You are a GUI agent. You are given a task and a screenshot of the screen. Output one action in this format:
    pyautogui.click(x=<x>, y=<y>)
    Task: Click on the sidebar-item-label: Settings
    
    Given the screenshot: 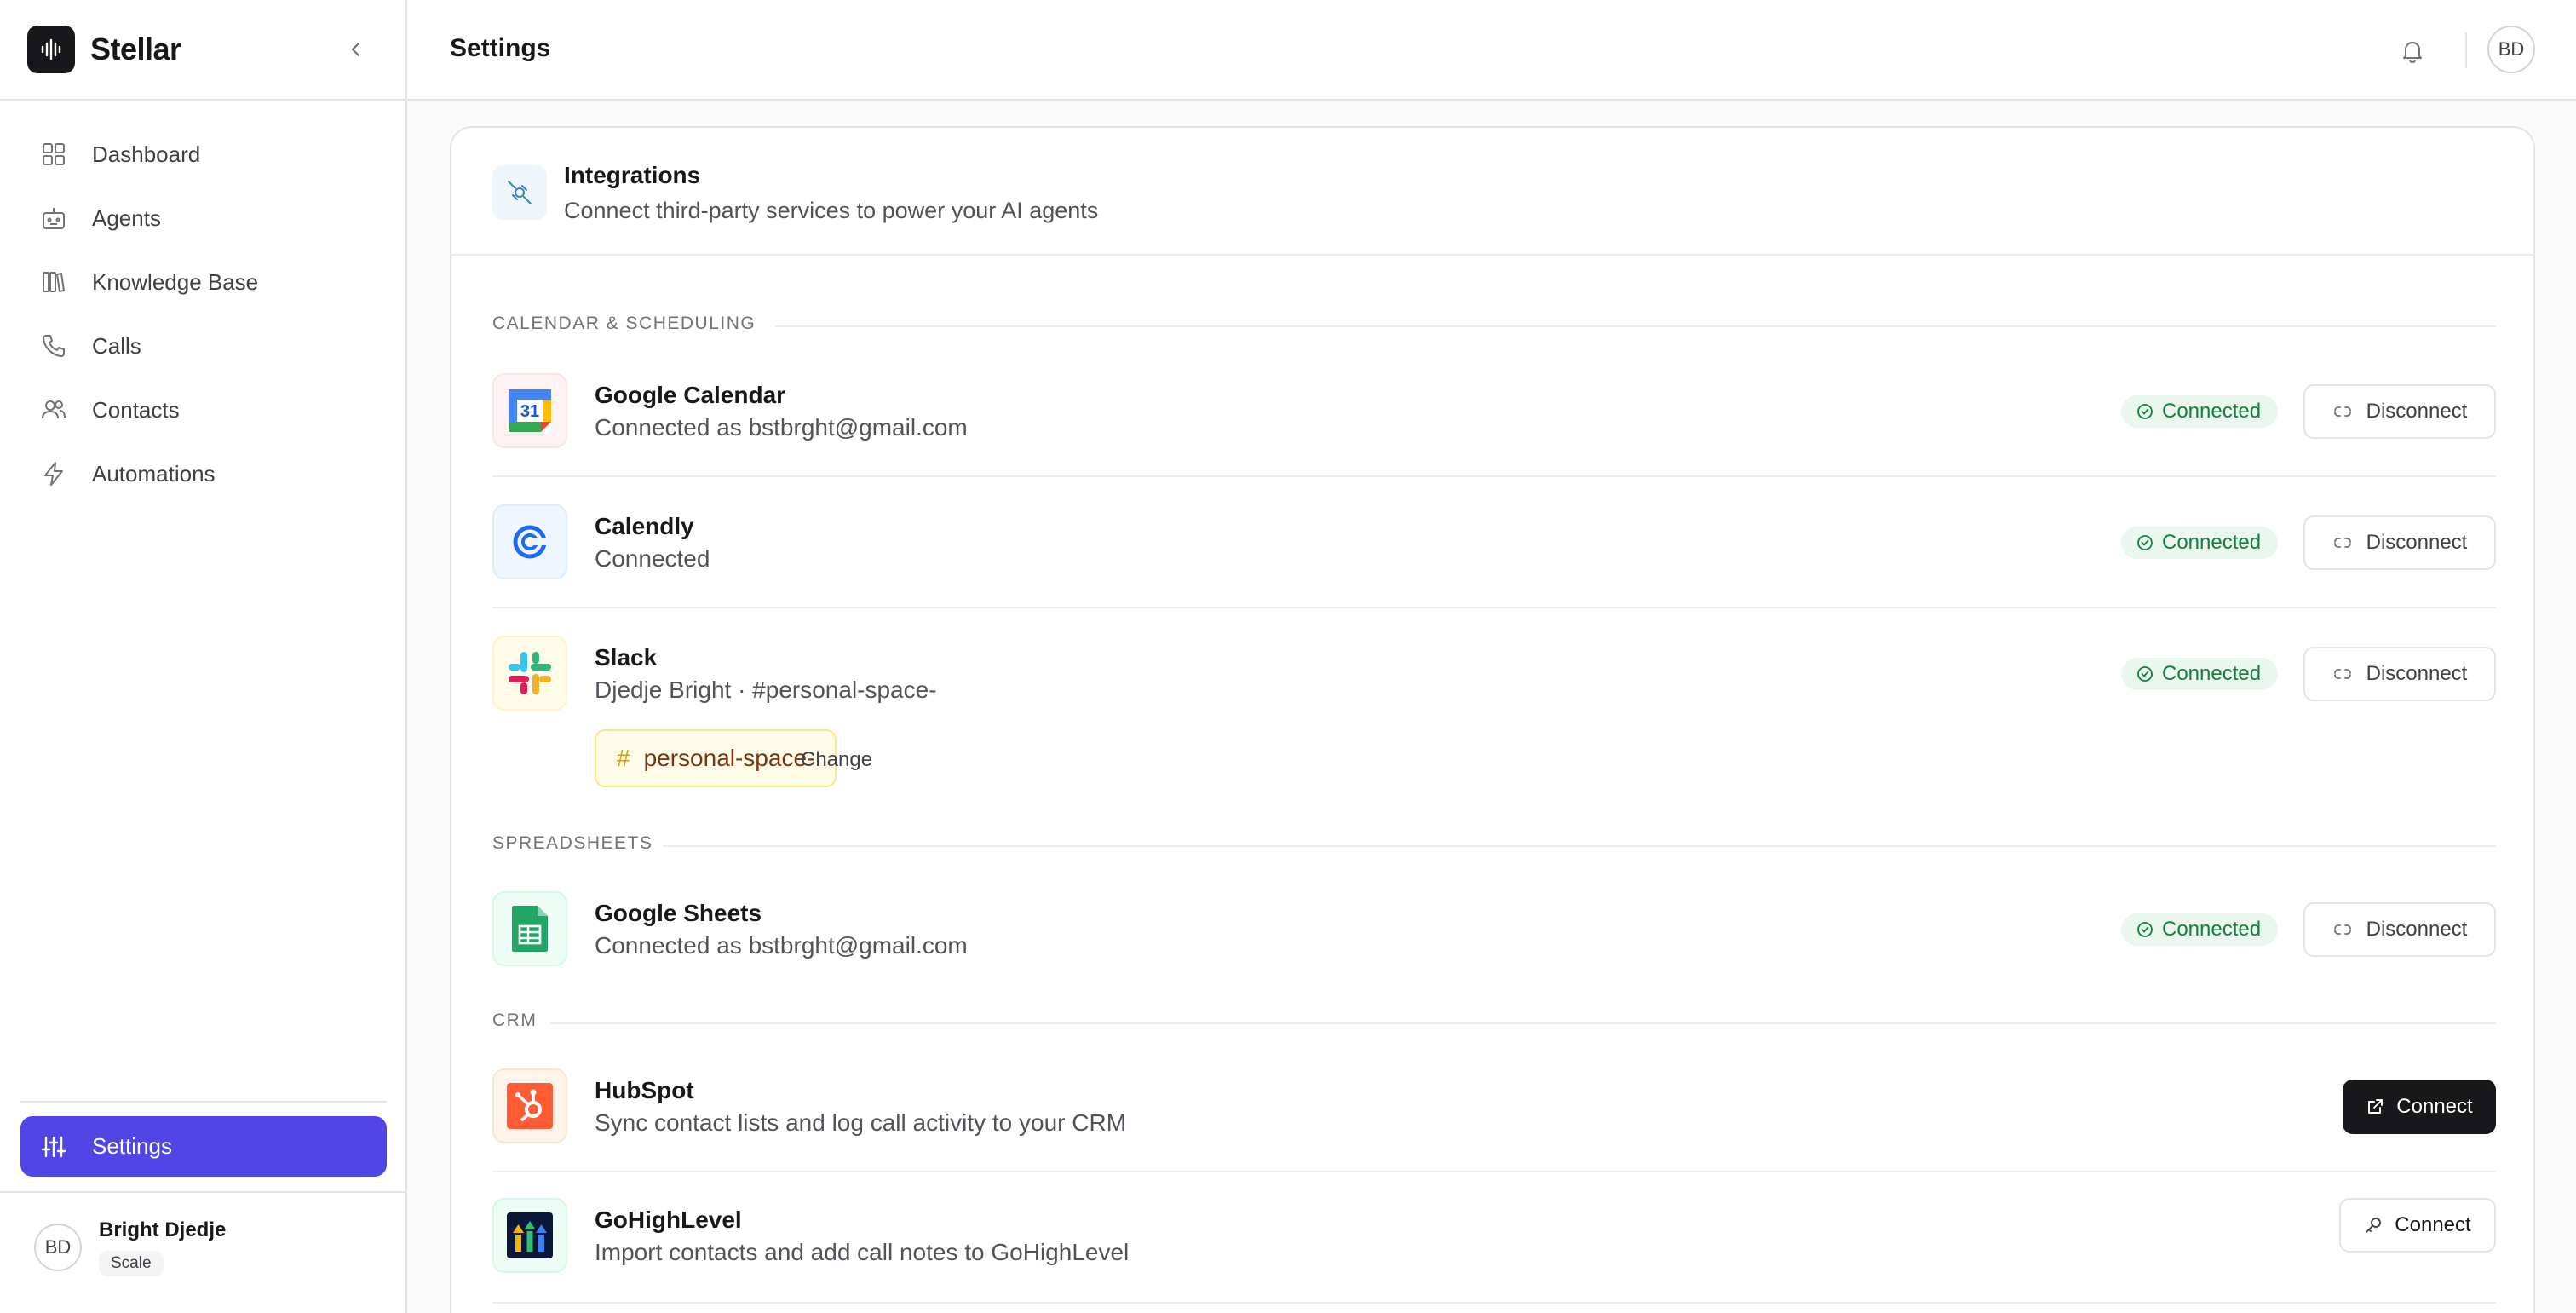 What is the action you would take?
    pyautogui.click(x=132, y=1146)
    